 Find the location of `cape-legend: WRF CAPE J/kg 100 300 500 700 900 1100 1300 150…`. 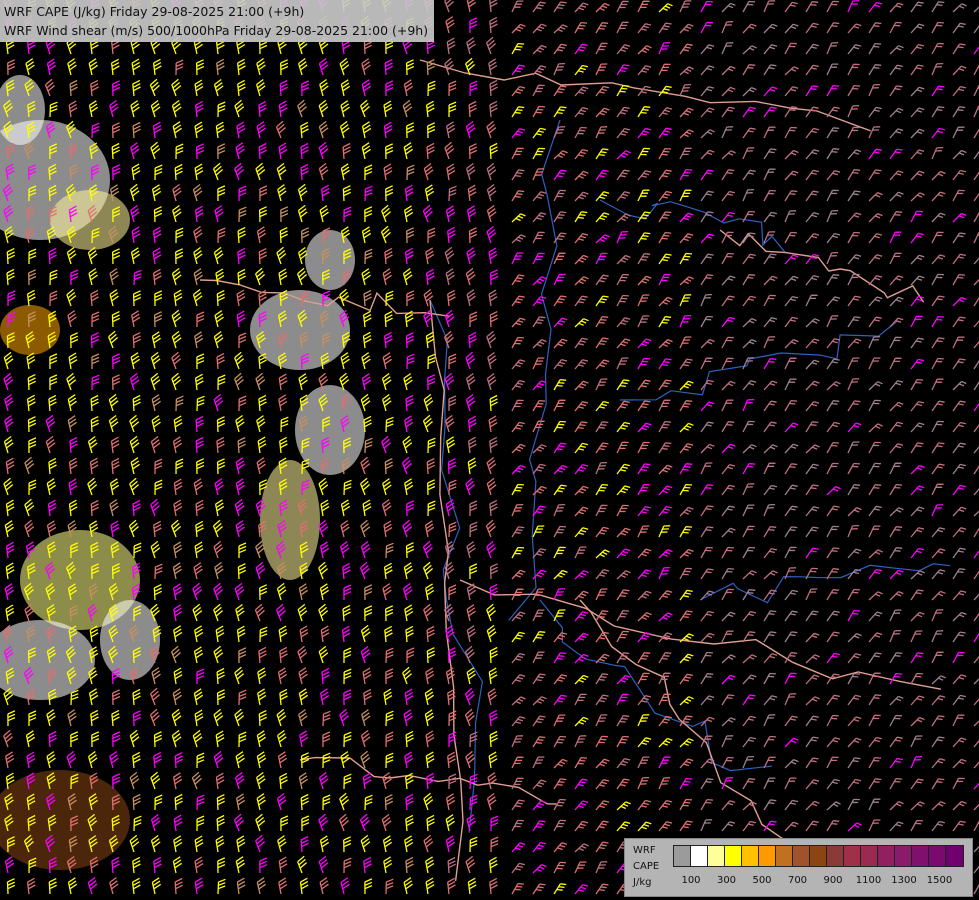

cape-legend: WRF CAPE J/kg 100 300 500 700 900 1100 1300 150… is located at coordinates (798, 867).